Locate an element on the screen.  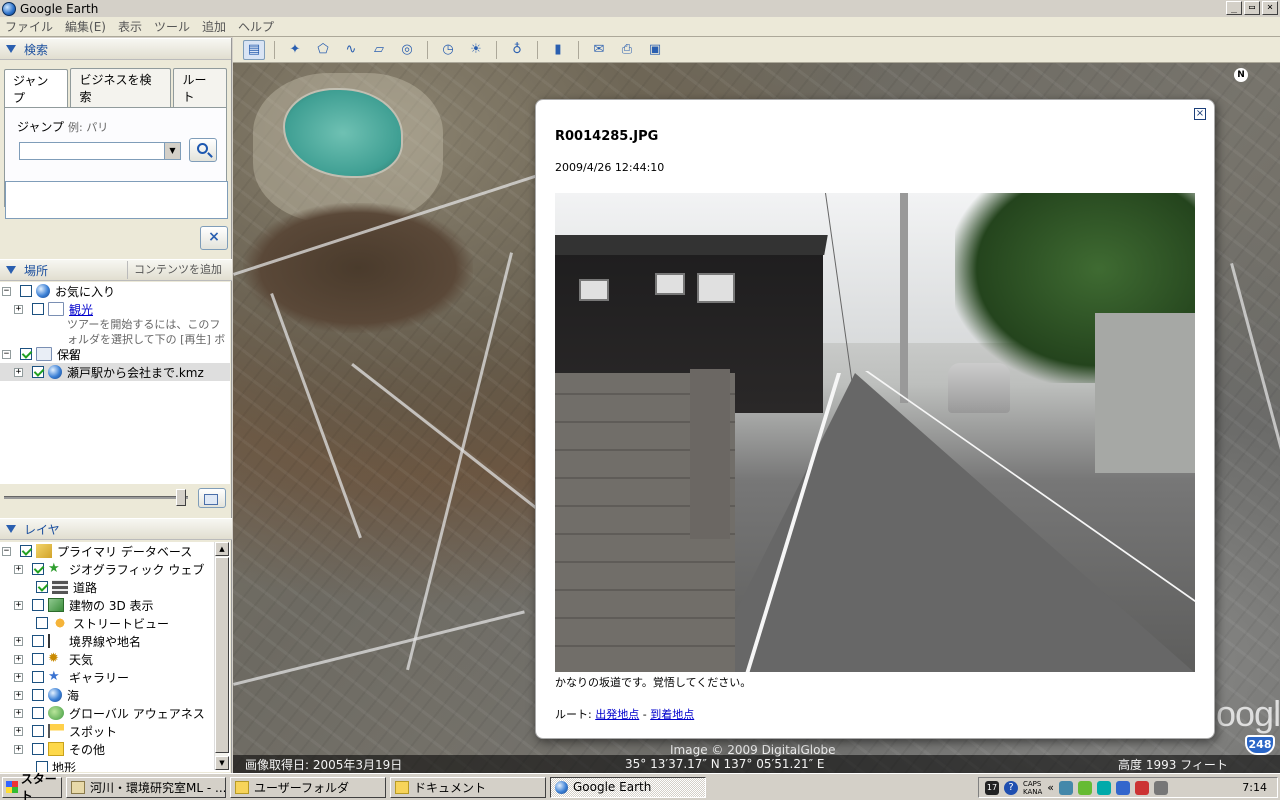
places-panel-header: 場所 コンテンツを追加 is located at coordinates (116, 270).